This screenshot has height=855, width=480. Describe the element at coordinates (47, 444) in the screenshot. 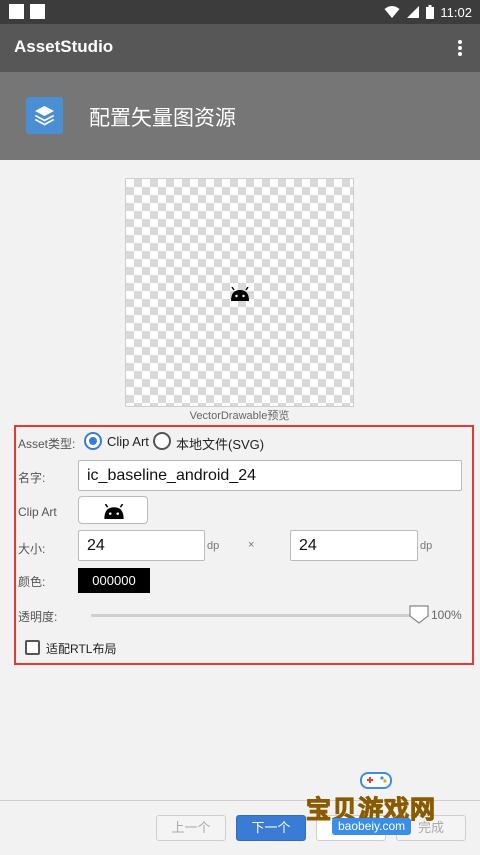

I see `asset-type-label: Asset类型:` at that location.